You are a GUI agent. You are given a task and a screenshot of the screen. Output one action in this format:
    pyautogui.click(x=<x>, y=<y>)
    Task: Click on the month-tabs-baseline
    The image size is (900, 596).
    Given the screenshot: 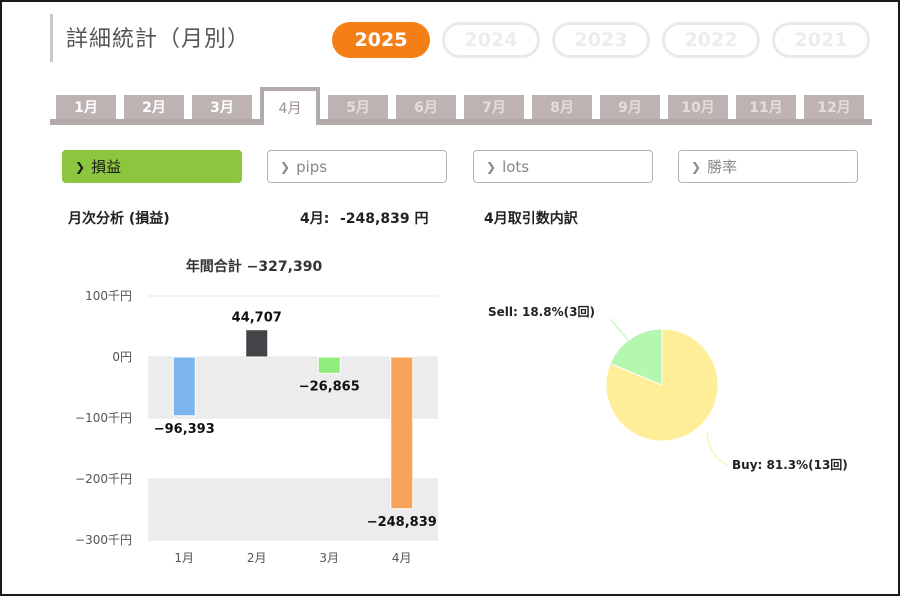 What is the action you would take?
    pyautogui.click(x=461, y=122)
    